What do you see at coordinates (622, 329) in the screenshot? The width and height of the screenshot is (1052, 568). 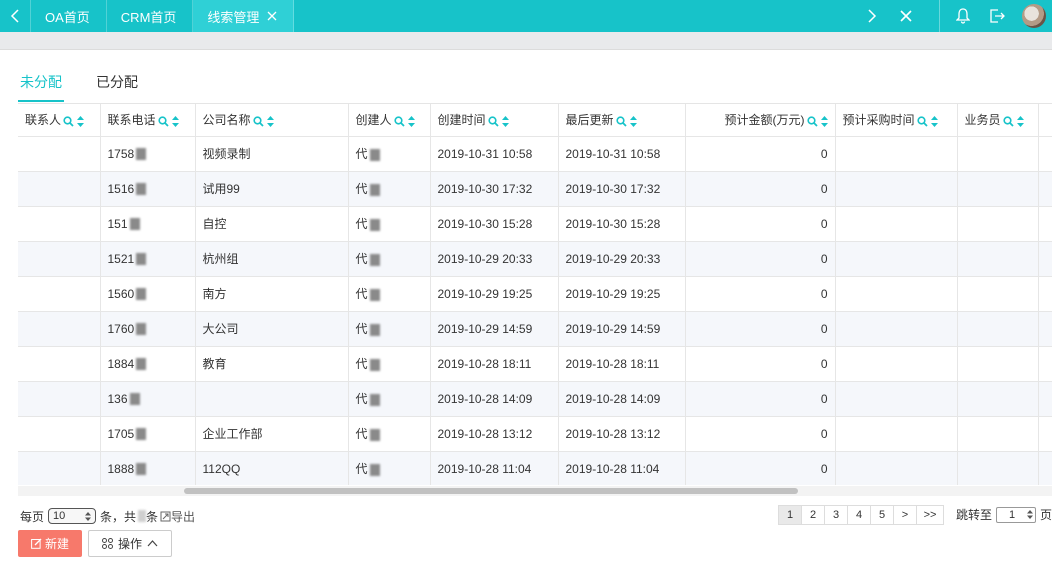 I see `cell-updated-time: 2019-10-29 14:59` at bounding box center [622, 329].